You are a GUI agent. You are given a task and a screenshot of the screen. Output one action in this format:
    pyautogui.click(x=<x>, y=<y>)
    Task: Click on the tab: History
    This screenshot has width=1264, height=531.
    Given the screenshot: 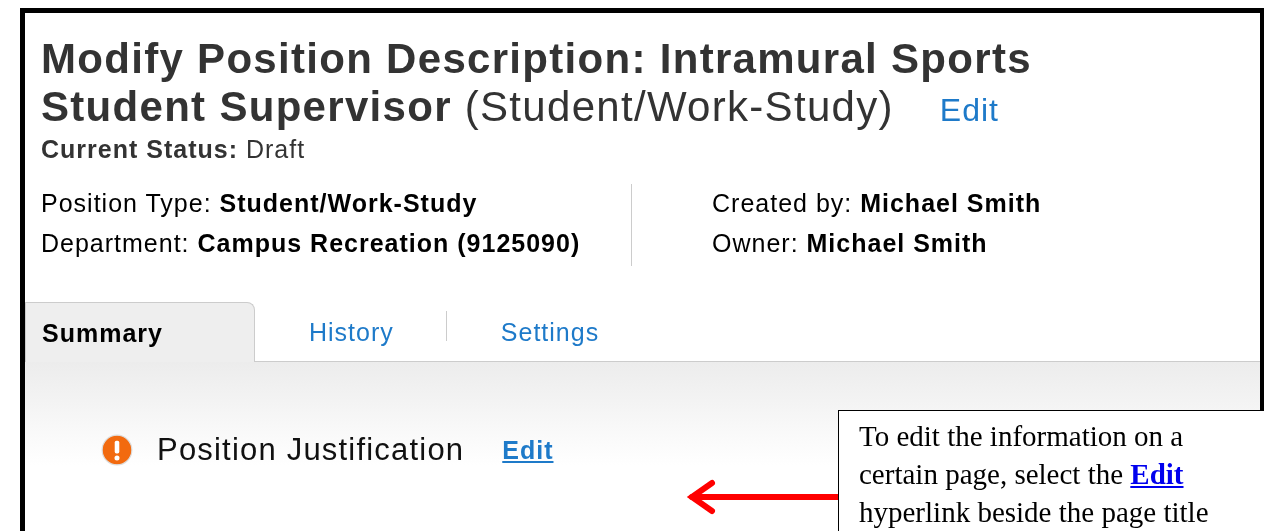 What is the action you would take?
    pyautogui.click(x=333, y=331)
    